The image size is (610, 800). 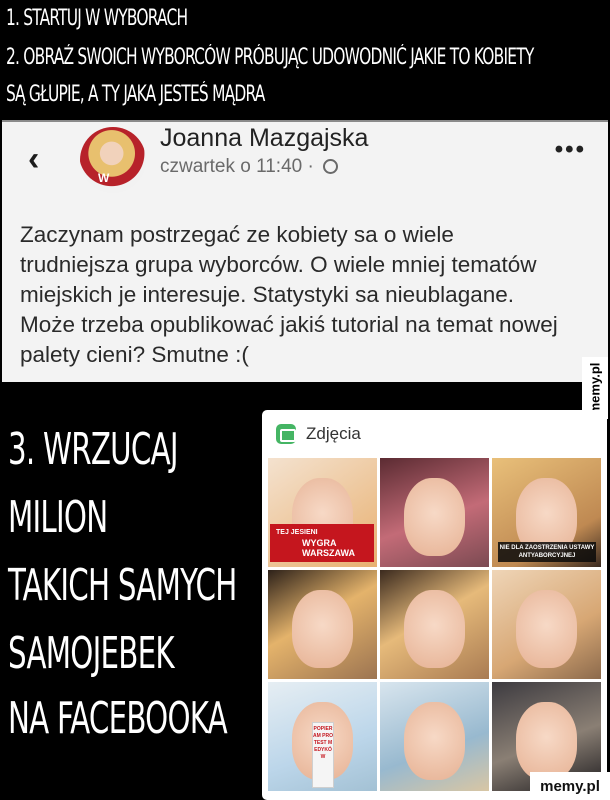 I want to click on campaign-badge: TEJ JESIENI WYGRA WARSZAWA, so click(x=322, y=543).